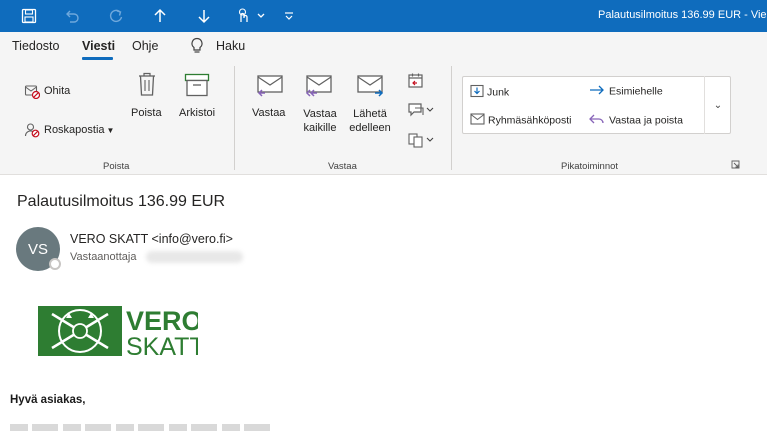  What do you see at coordinates (194, 257) in the screenshot?
I see `recipient-redacted` at bounding box center [194, 257].